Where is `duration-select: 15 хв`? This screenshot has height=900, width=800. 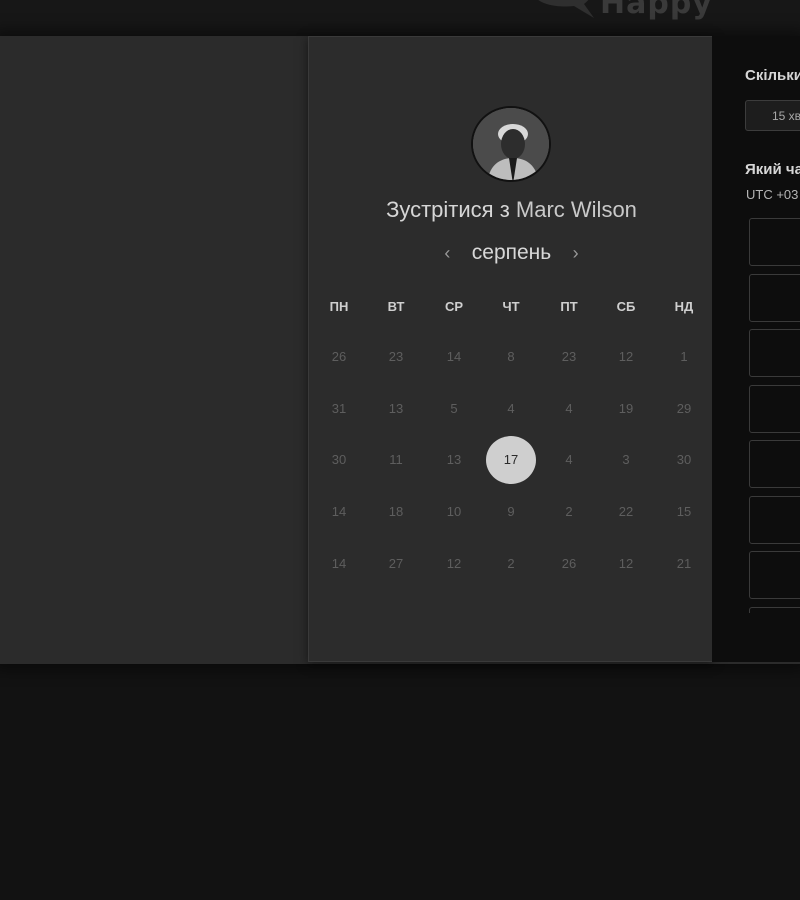 duration-select: 15 хв is located at coordinates (772, 115).